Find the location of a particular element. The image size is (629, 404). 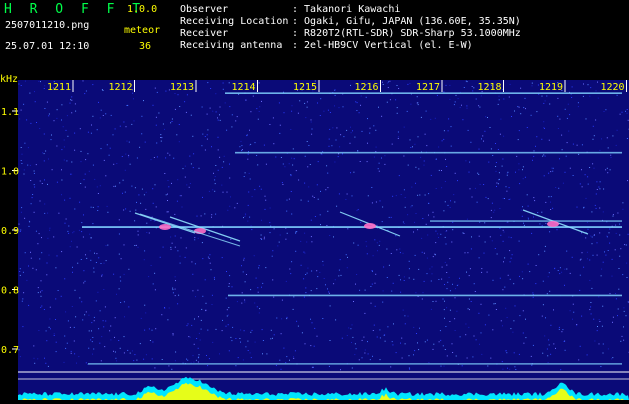

x-tick-label: 1211 is located at coordinates (59, 87).